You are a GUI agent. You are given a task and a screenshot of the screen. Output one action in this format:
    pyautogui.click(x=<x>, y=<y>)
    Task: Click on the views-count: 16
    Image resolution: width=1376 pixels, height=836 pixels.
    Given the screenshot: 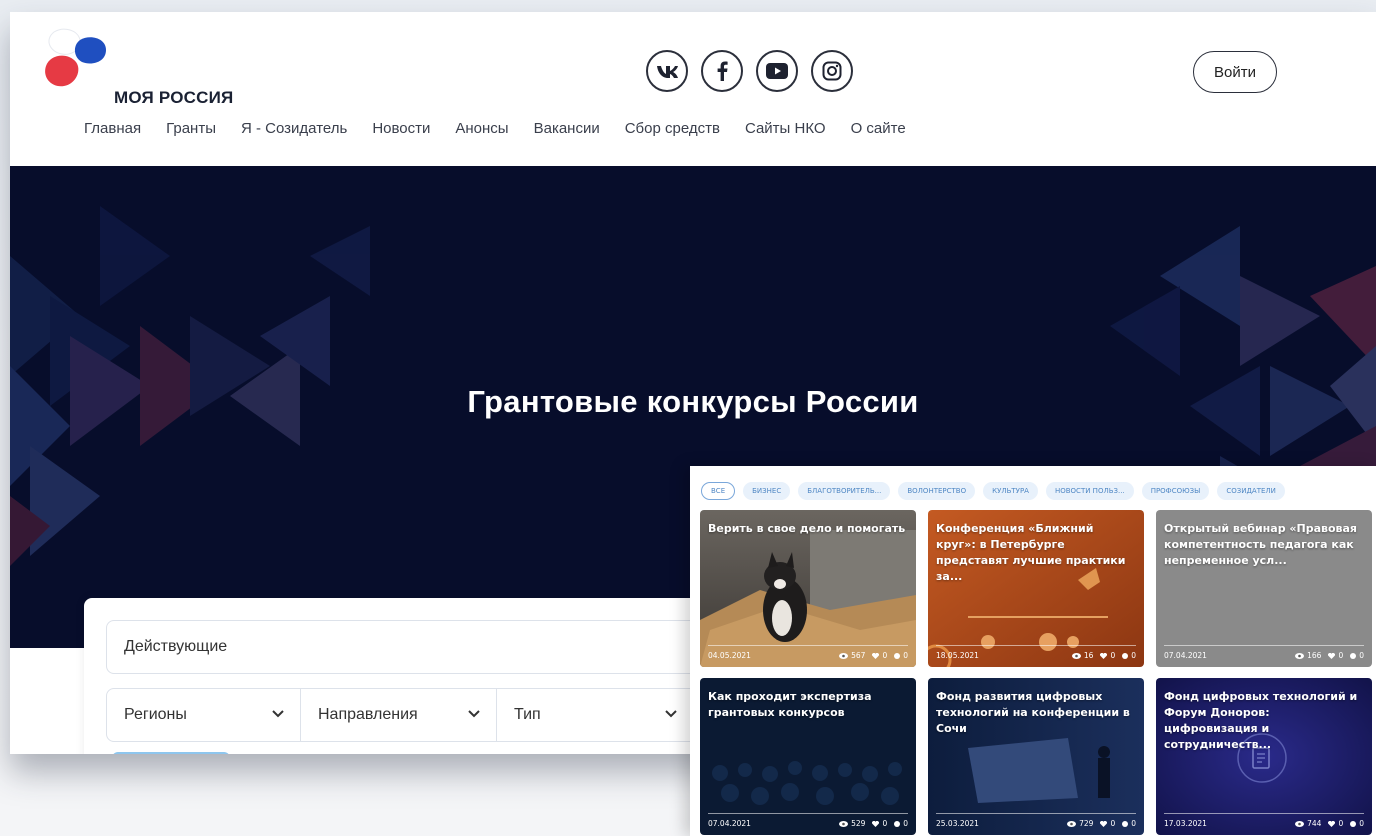 What is the action you would take?
    pyautogui.click(x=1088, y=655)
    